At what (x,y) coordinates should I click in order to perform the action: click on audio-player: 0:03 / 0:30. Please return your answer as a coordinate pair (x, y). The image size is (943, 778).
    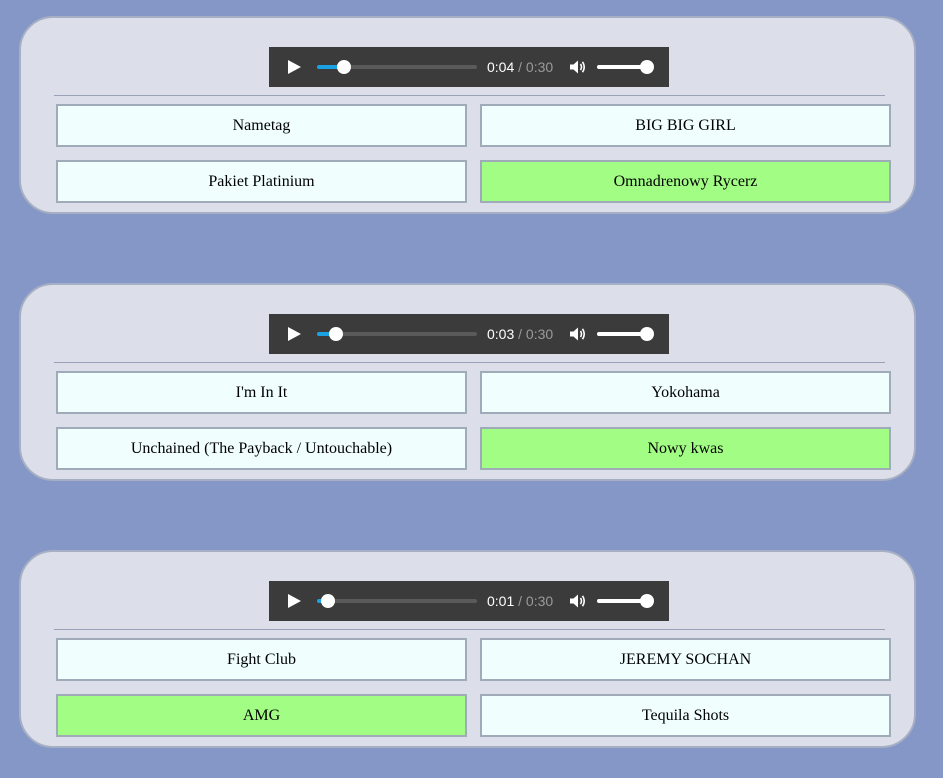
    Looking at the image, I should click on (469, 334).